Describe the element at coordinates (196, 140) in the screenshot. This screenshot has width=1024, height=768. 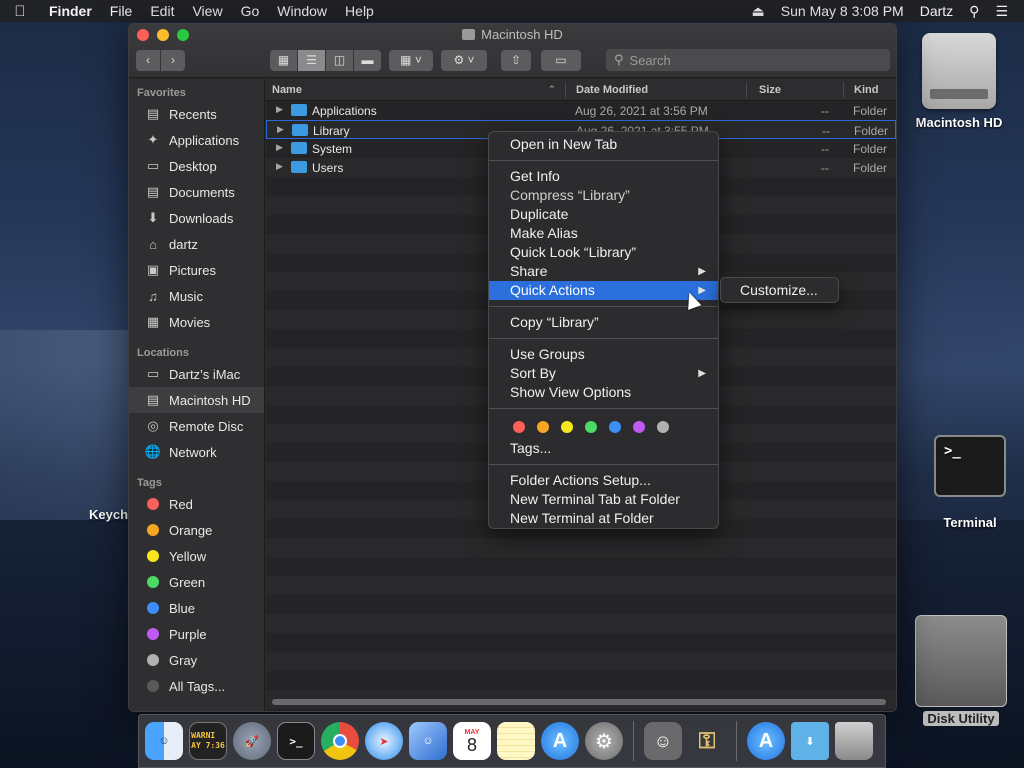
I see `sidebar-item-applications: ✦ Applications` at that location.